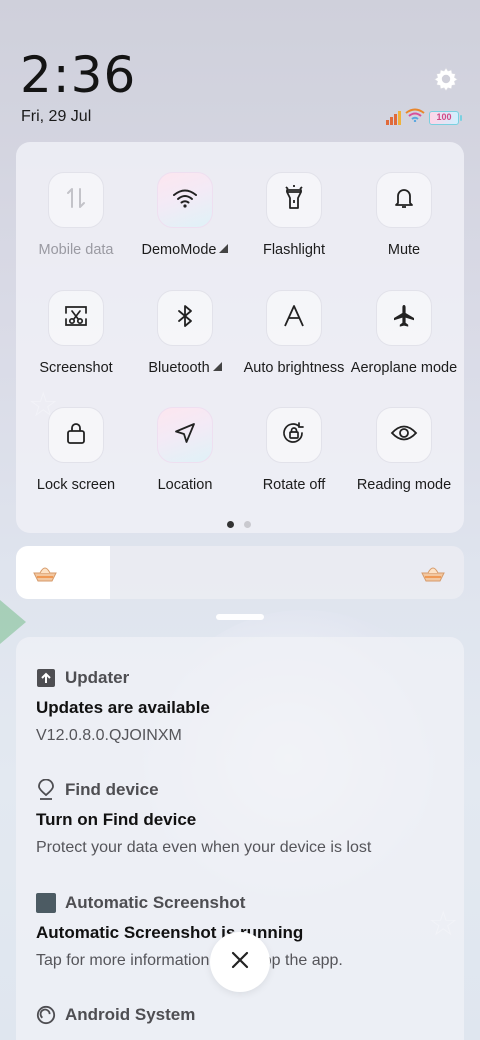 The height and width of the screenshot is (1040, 480). What do you see at coordinates (393, 117) in the screenshot?
I see `signal-icon` at bounding box center [393, 117].